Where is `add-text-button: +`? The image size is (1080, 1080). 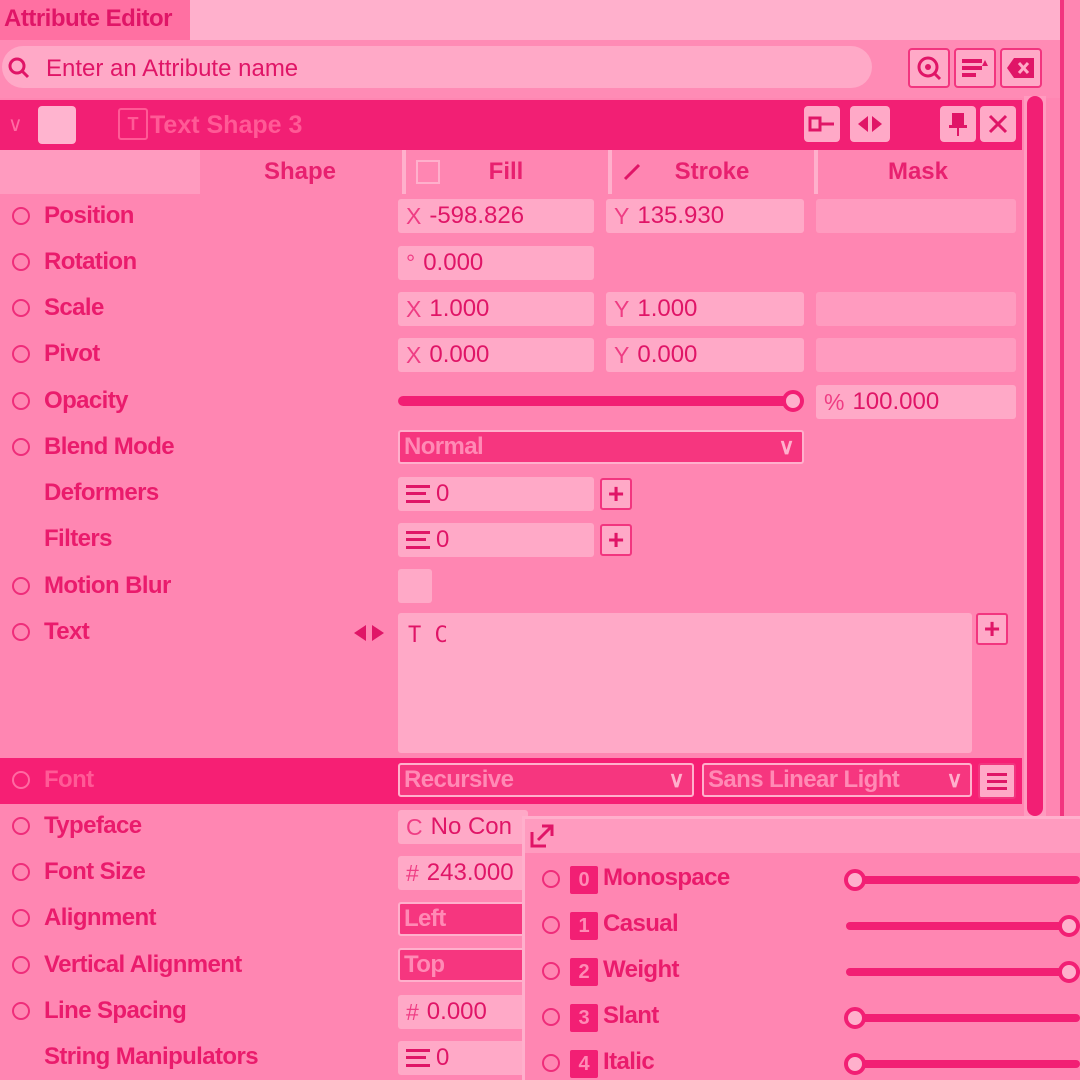 add-text-button: + is located at coordinates (992, 629).